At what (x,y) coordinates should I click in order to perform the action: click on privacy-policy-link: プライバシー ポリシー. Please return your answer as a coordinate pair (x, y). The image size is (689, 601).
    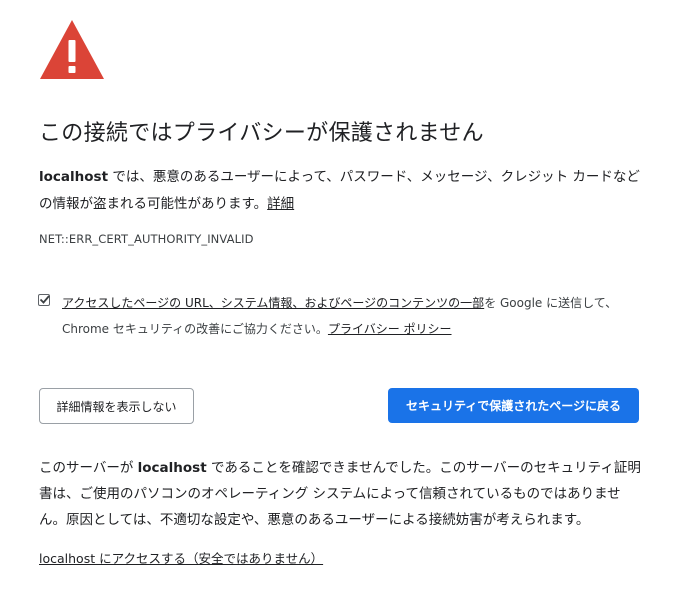
    Looking at the image, I should click on (390, 329).